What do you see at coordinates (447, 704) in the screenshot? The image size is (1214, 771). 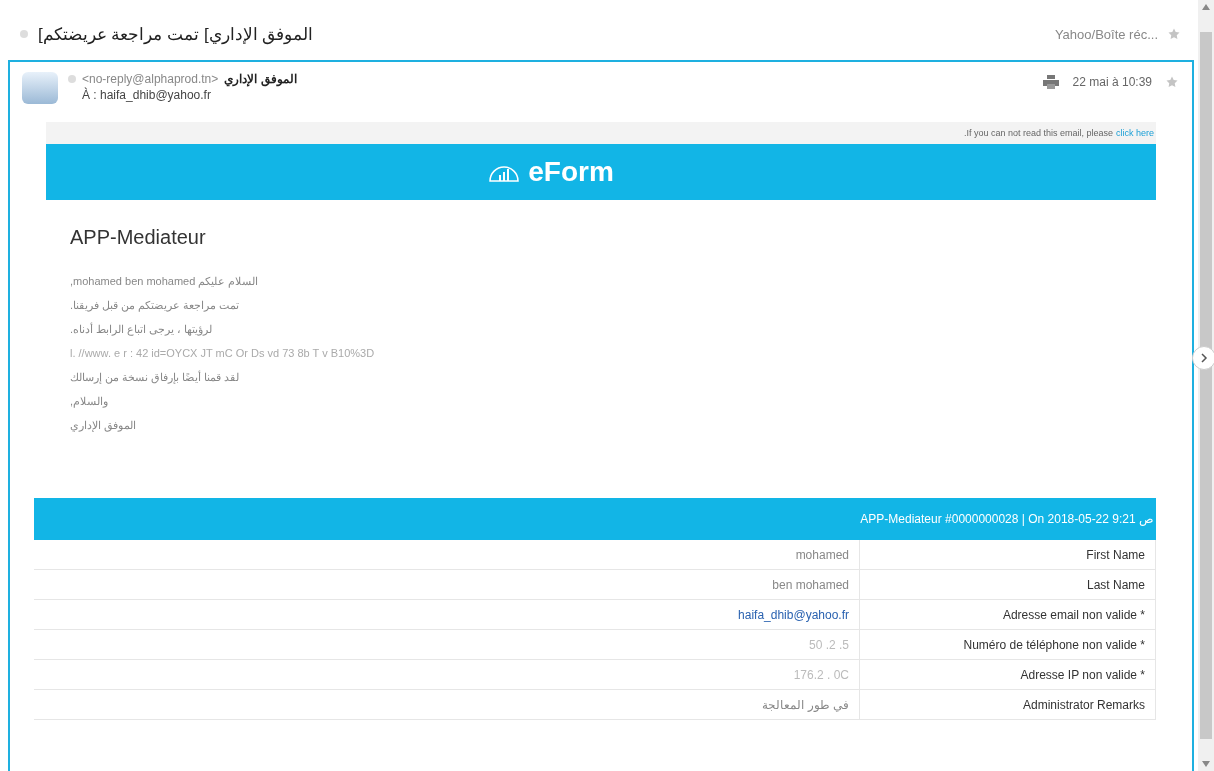 I see `table-cell: في طور المعالجة` at bounding box center [447, 704].